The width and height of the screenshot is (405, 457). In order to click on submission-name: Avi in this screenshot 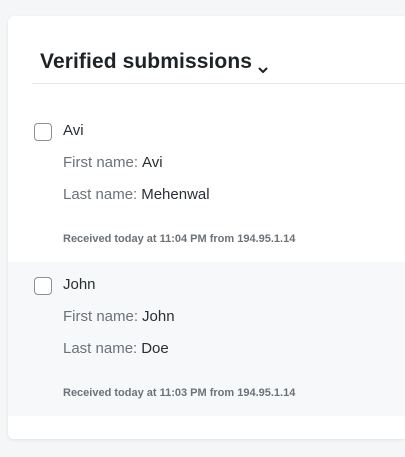, I will do `click(73, 130)`.